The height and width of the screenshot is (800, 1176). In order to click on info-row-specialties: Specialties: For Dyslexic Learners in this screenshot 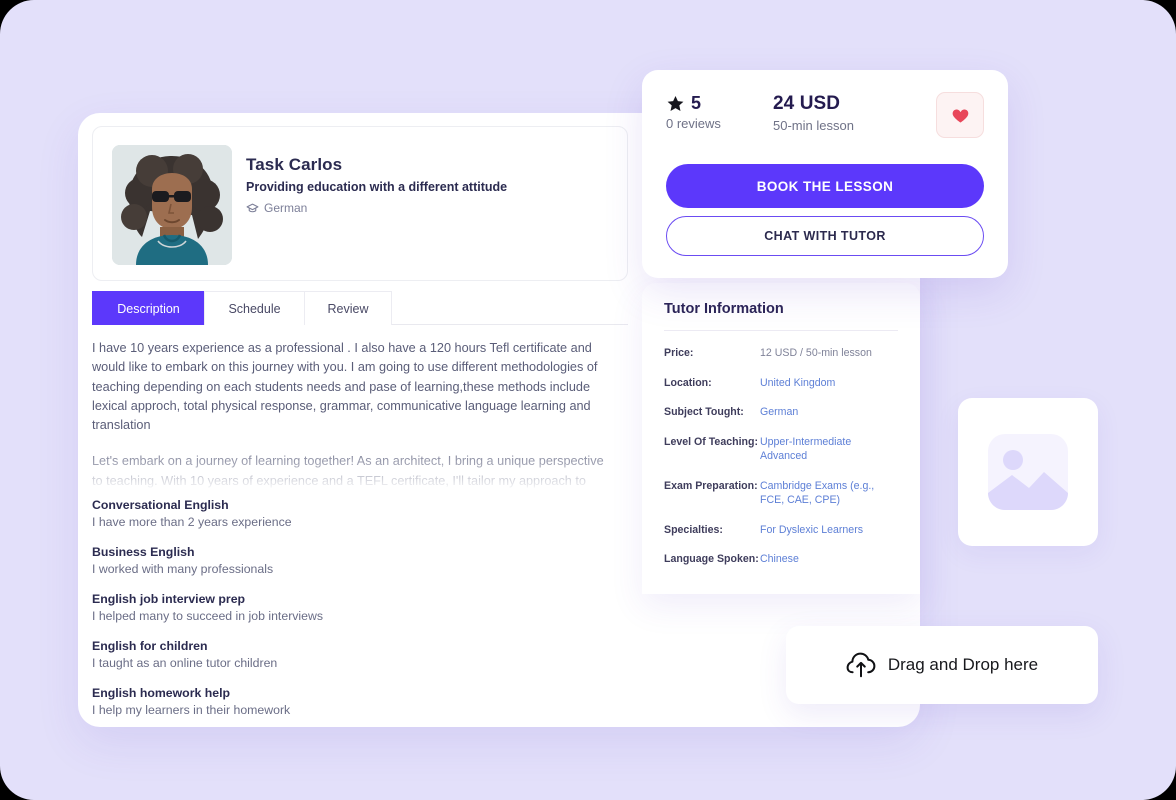, I will do `click(781, 530)`.